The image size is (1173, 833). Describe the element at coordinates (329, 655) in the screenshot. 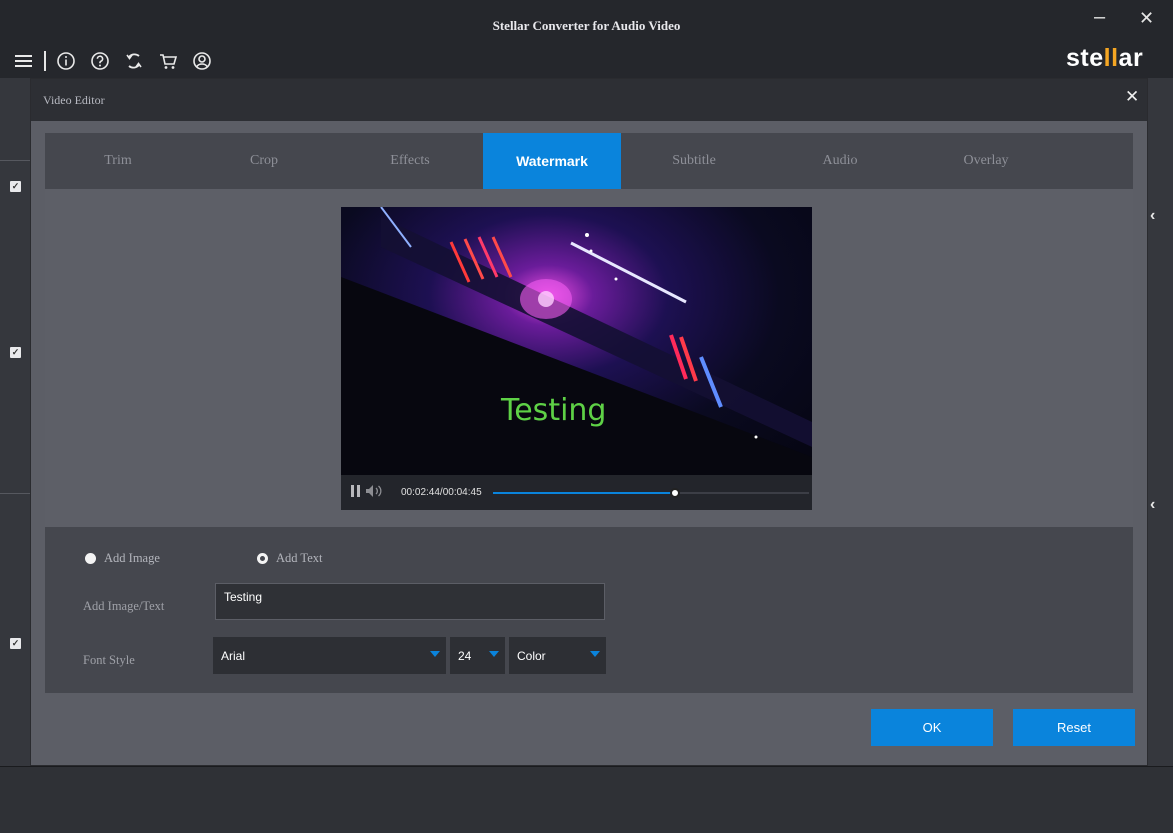

I see `font-family-select: Arial` at that location.